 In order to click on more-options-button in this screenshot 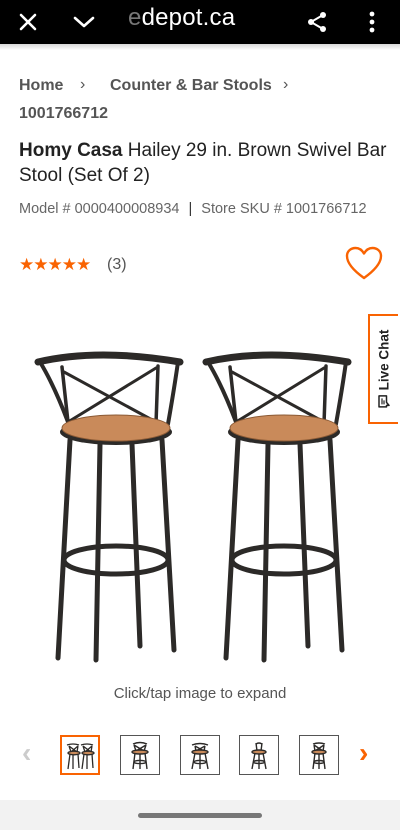, I will do `click(372, 22)`.